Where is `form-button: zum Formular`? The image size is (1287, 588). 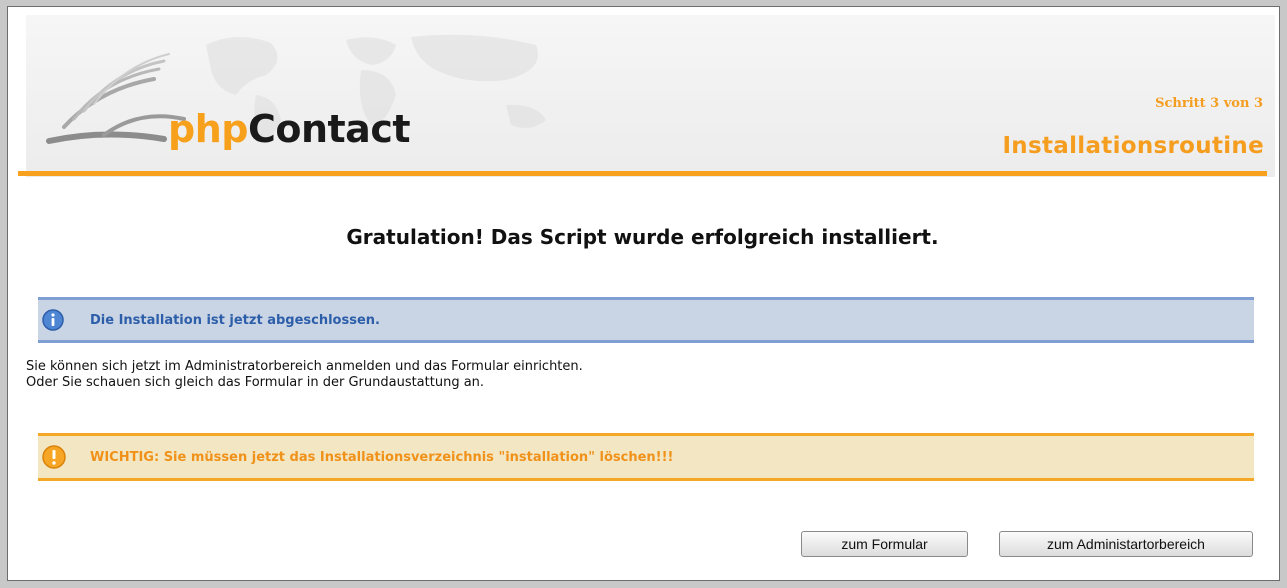
form-button: zum Formular is located at coordinates (884, 544).